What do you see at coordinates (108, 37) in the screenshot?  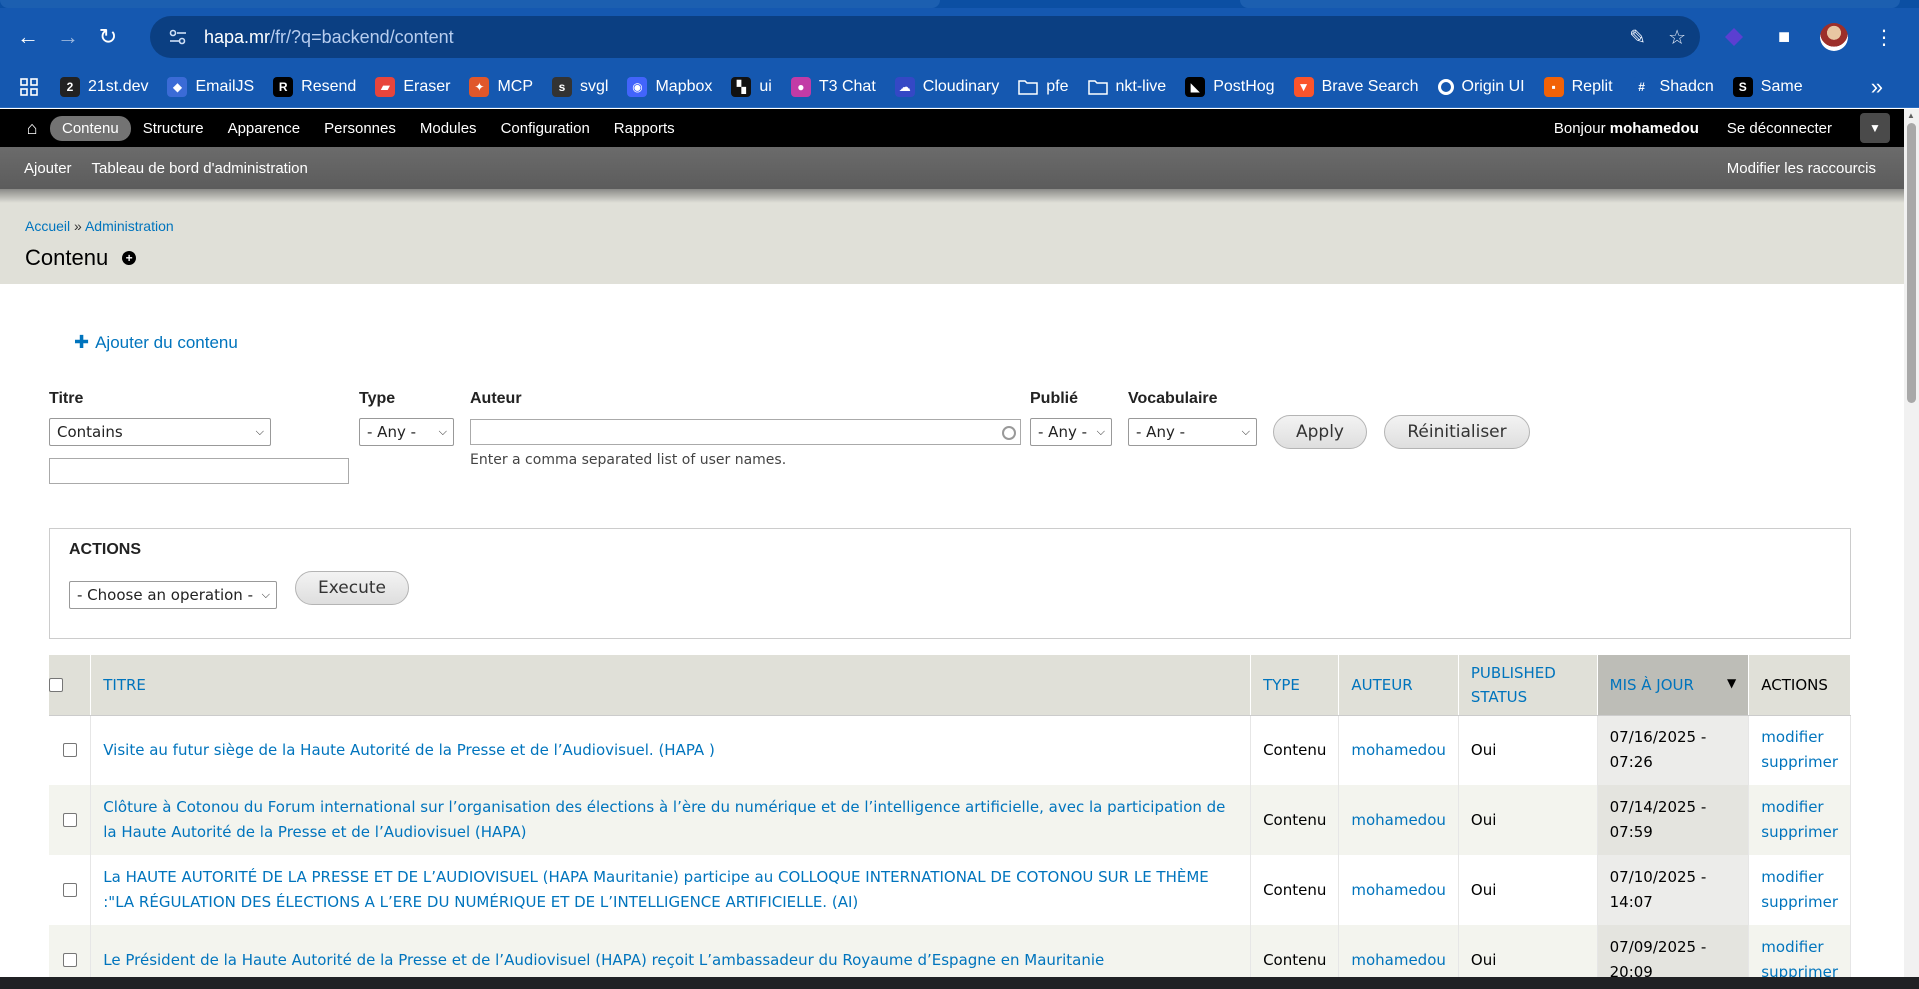 I see `reload-icon: ↻` at bounding box center [108, 37].